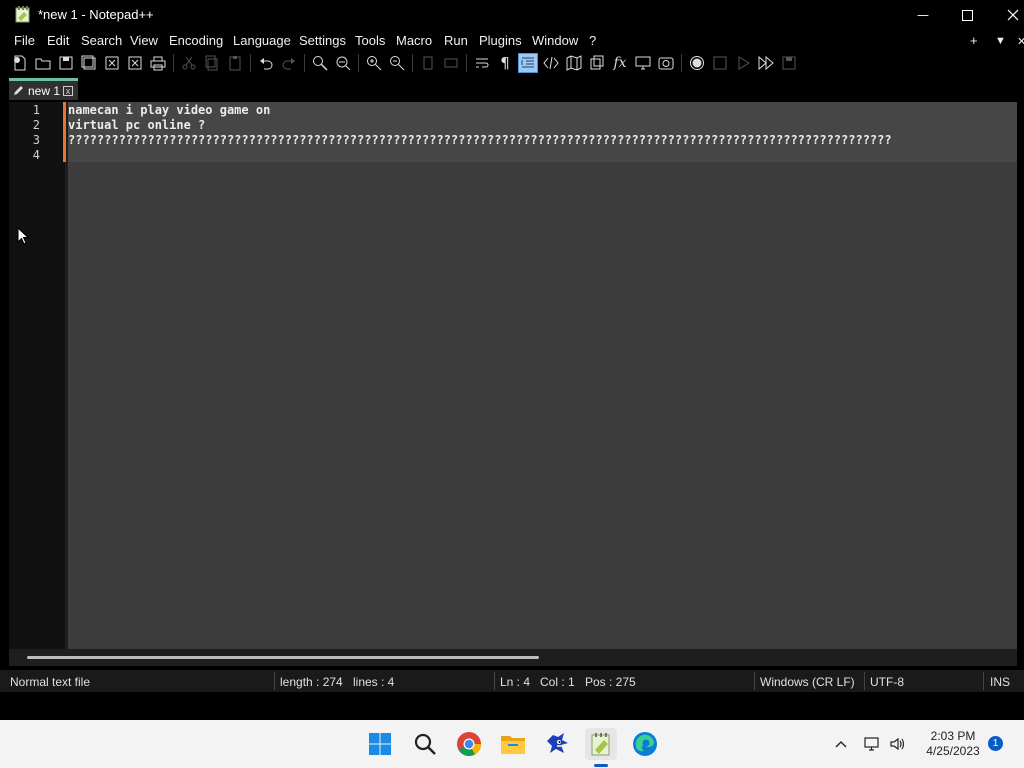  What do you see at coordinates (512, 15) in the screenshot?
I see `title-bar: *new 1 - Notepad++ —` at bounding box center [512, 15].